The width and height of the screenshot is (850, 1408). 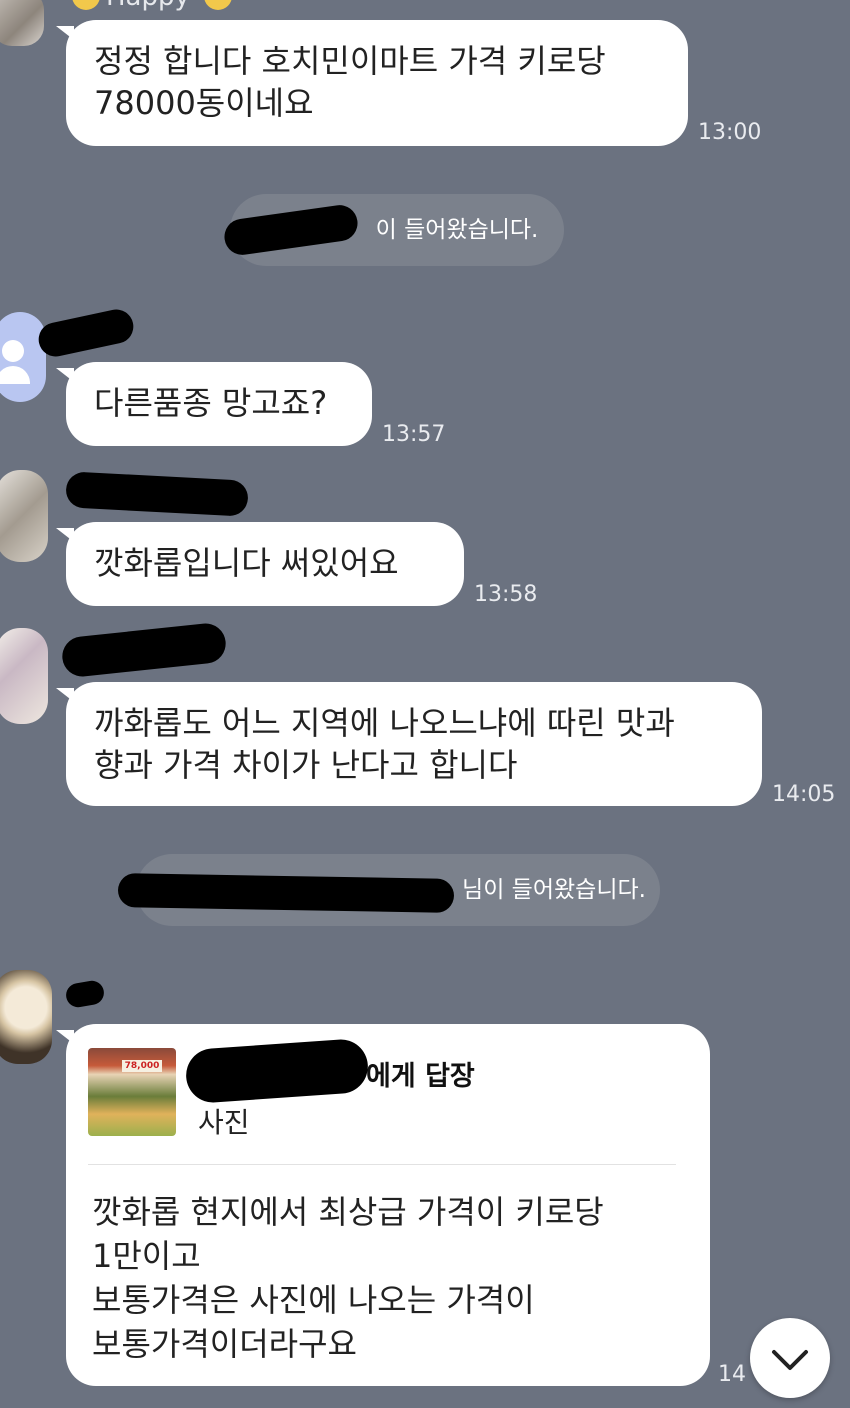 I want to click on reply-photo-thumbnail: 78,000, so click(x=132, y=1092).